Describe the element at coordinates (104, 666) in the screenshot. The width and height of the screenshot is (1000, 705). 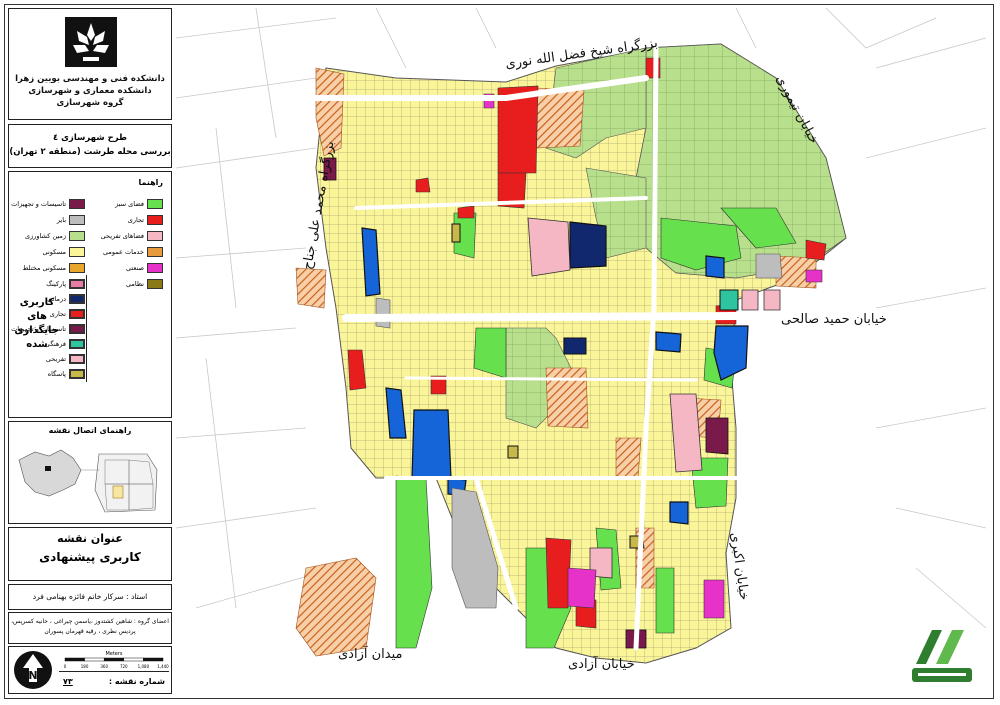
I see `scale-tick-label: 360` at that location.